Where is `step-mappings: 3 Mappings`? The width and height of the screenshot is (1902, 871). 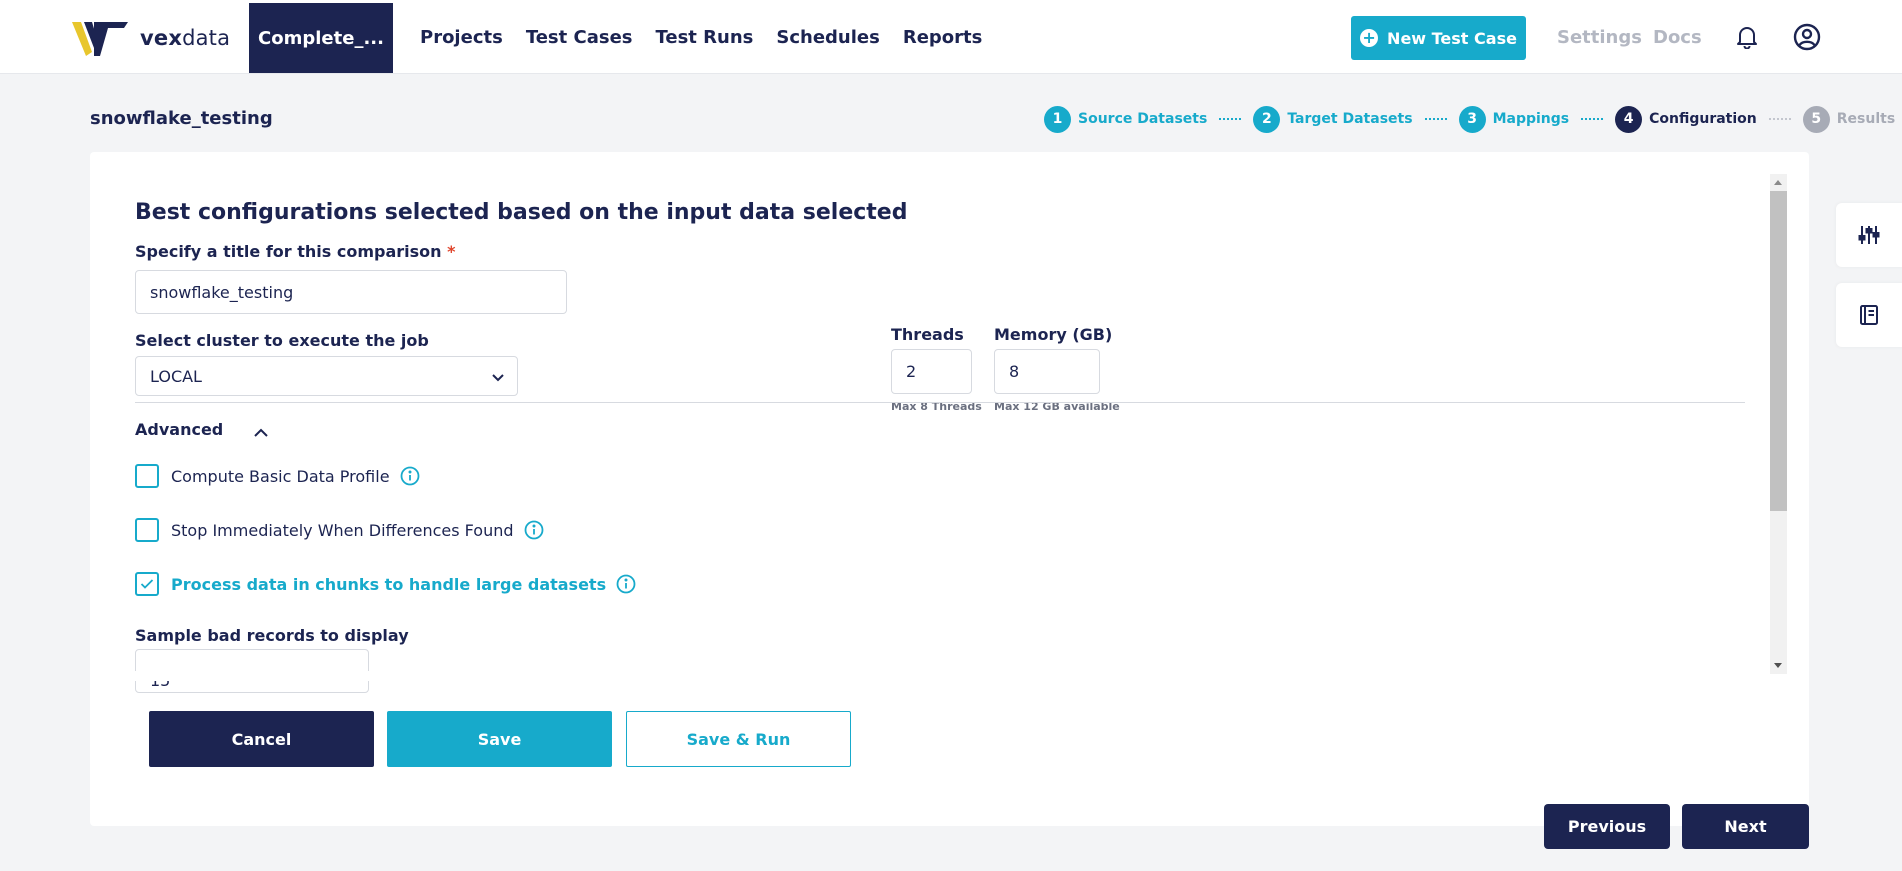 step-mappings: 3 Mappings is located at coordinates (1514, 119).